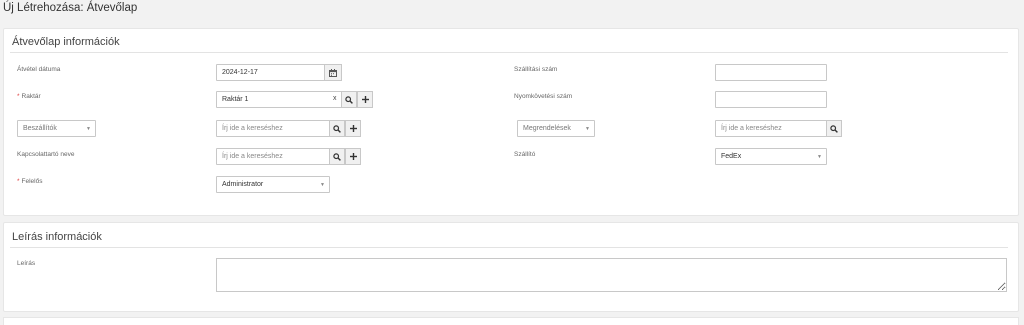  I want to click on suppliers-add-button, so click(353, 128).